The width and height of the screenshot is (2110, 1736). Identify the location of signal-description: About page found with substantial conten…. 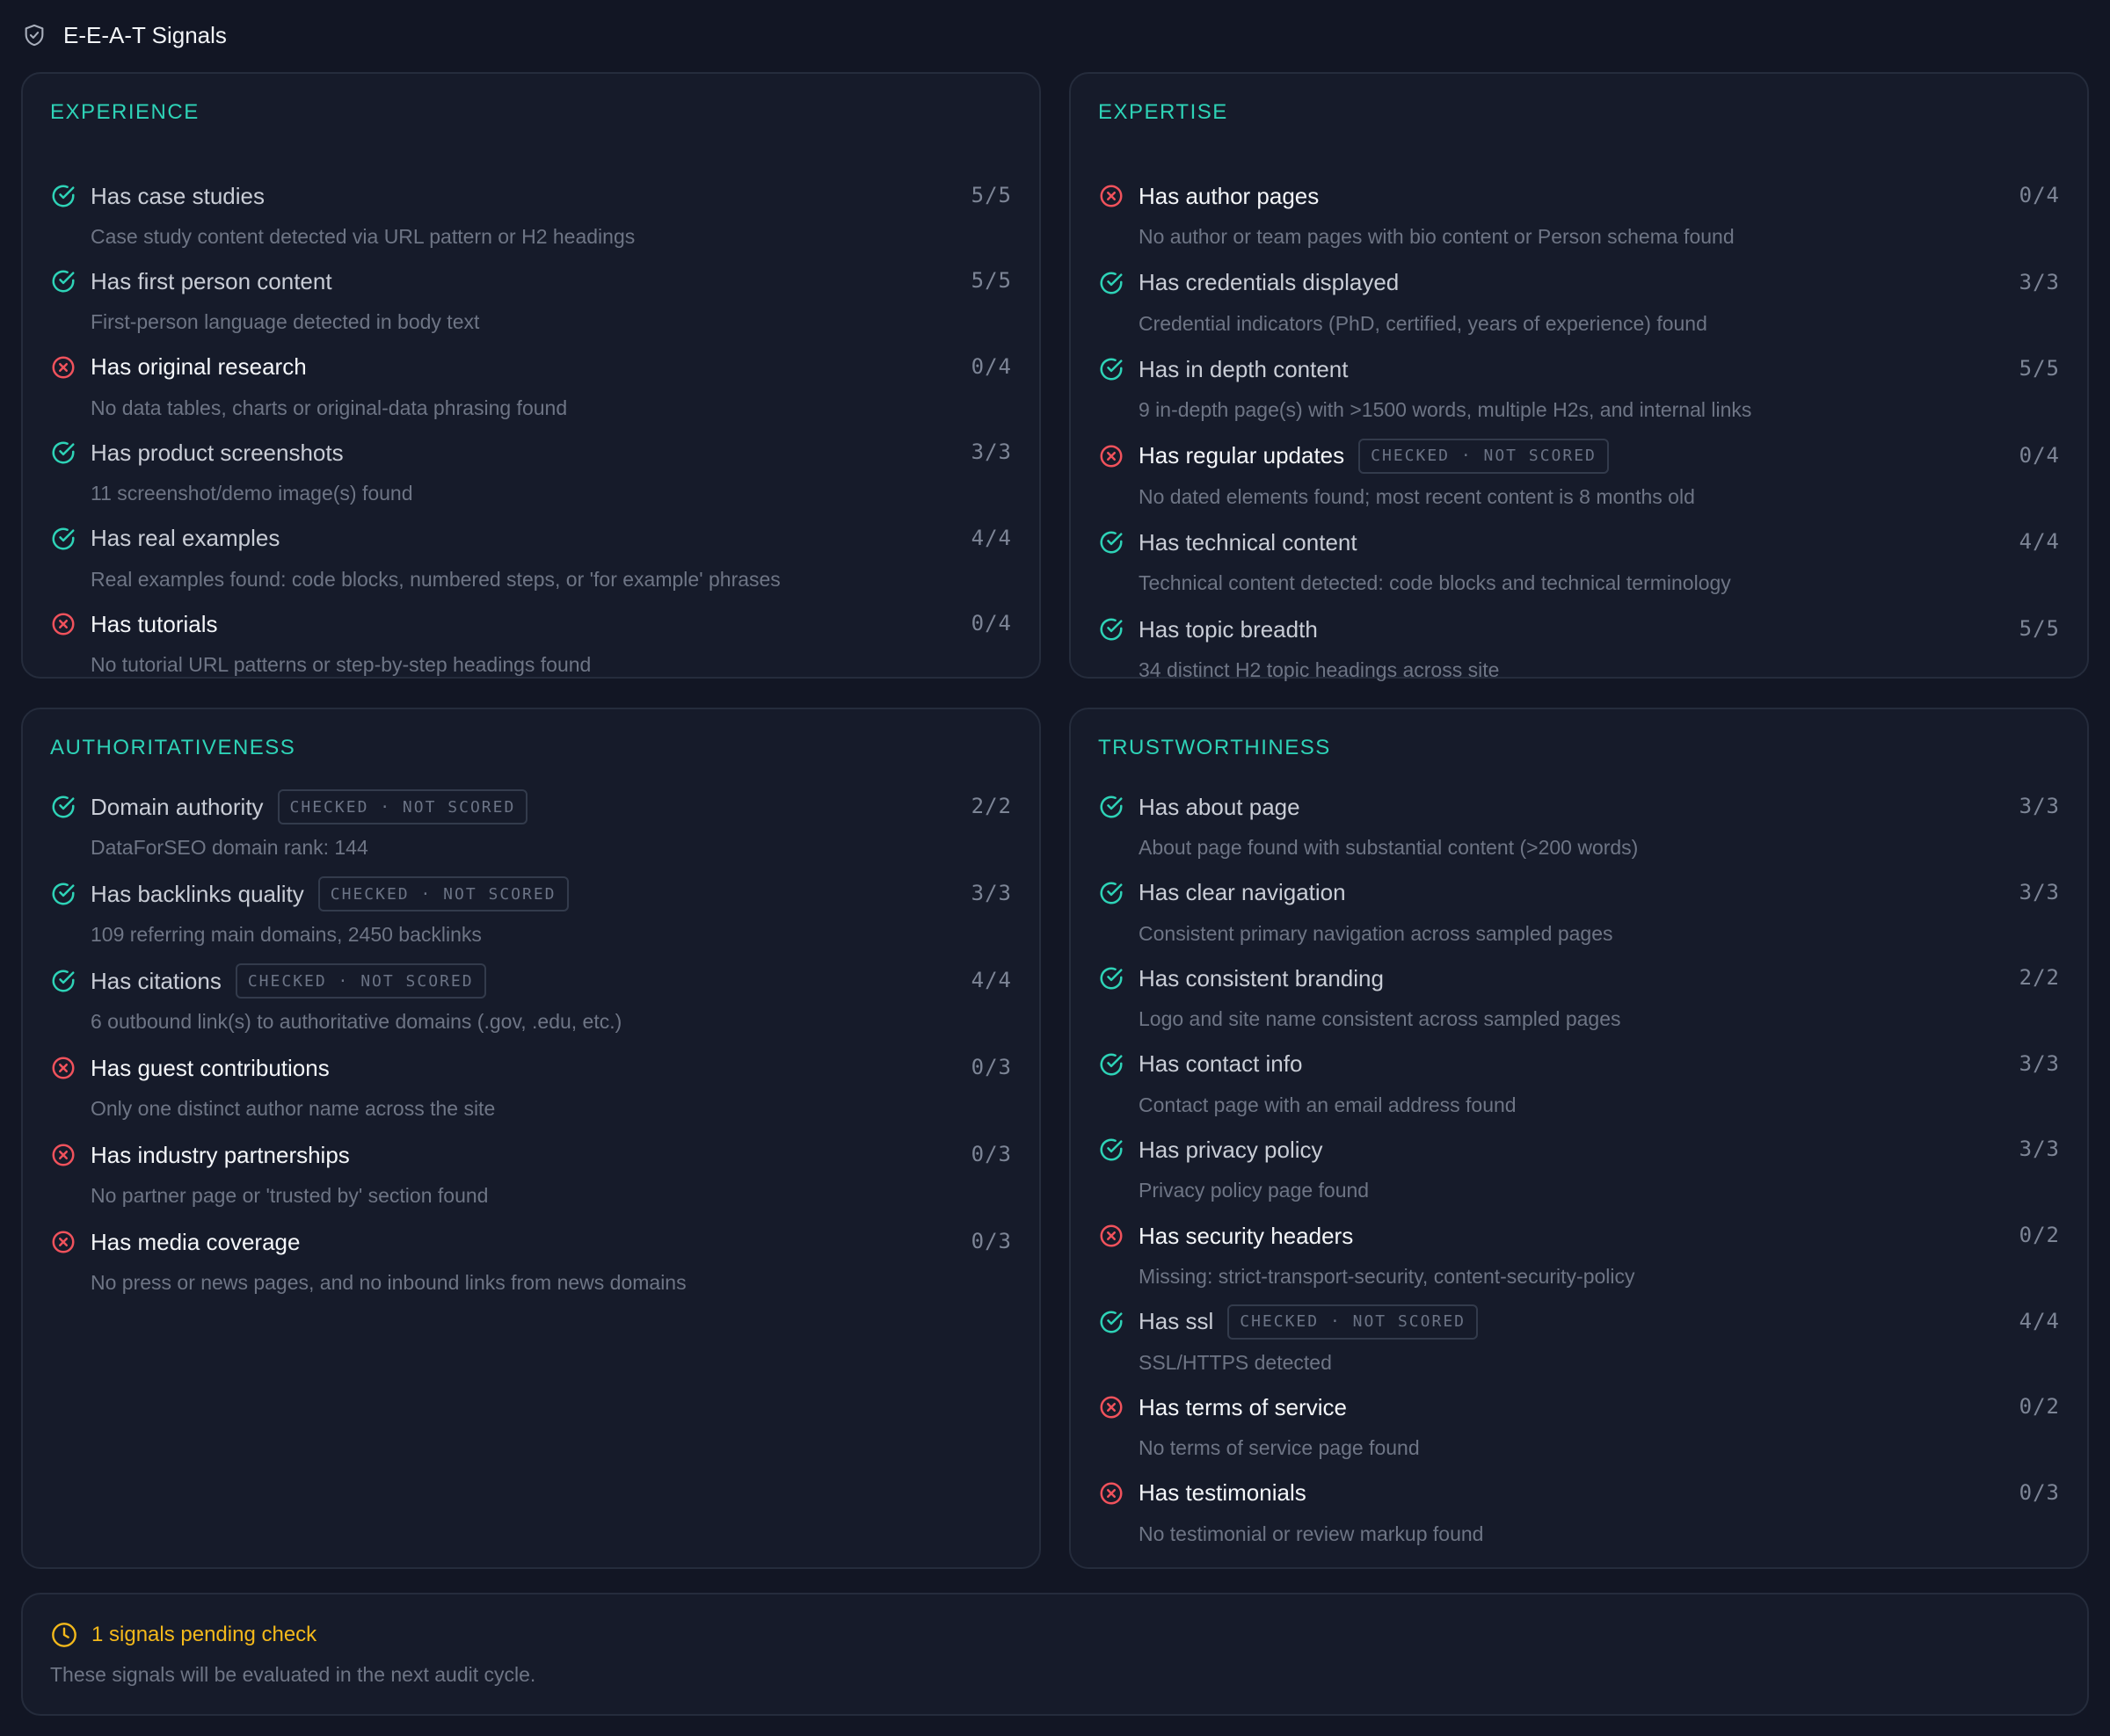
(1389, 847).